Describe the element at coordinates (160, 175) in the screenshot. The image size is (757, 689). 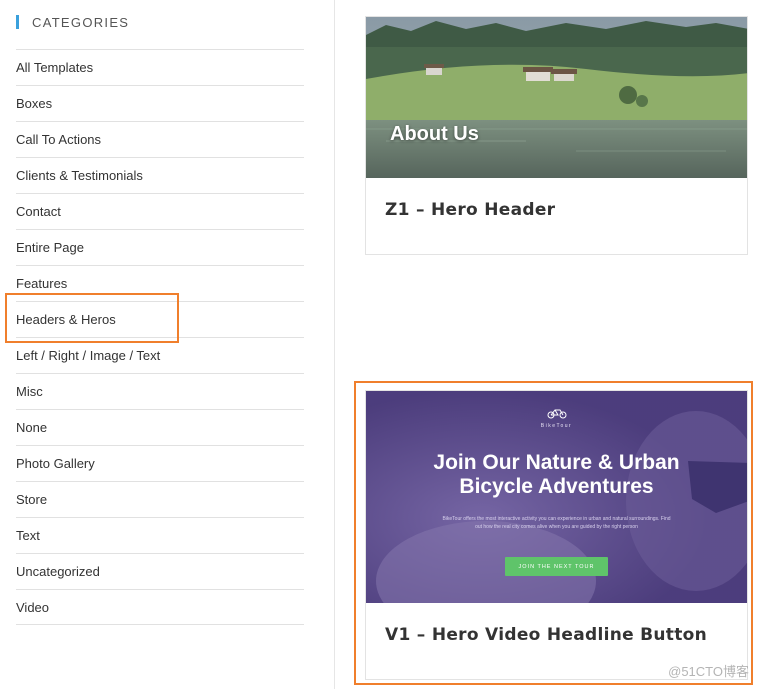
I see `category-clients-testimonials: Clients & Testimonials` at that location.